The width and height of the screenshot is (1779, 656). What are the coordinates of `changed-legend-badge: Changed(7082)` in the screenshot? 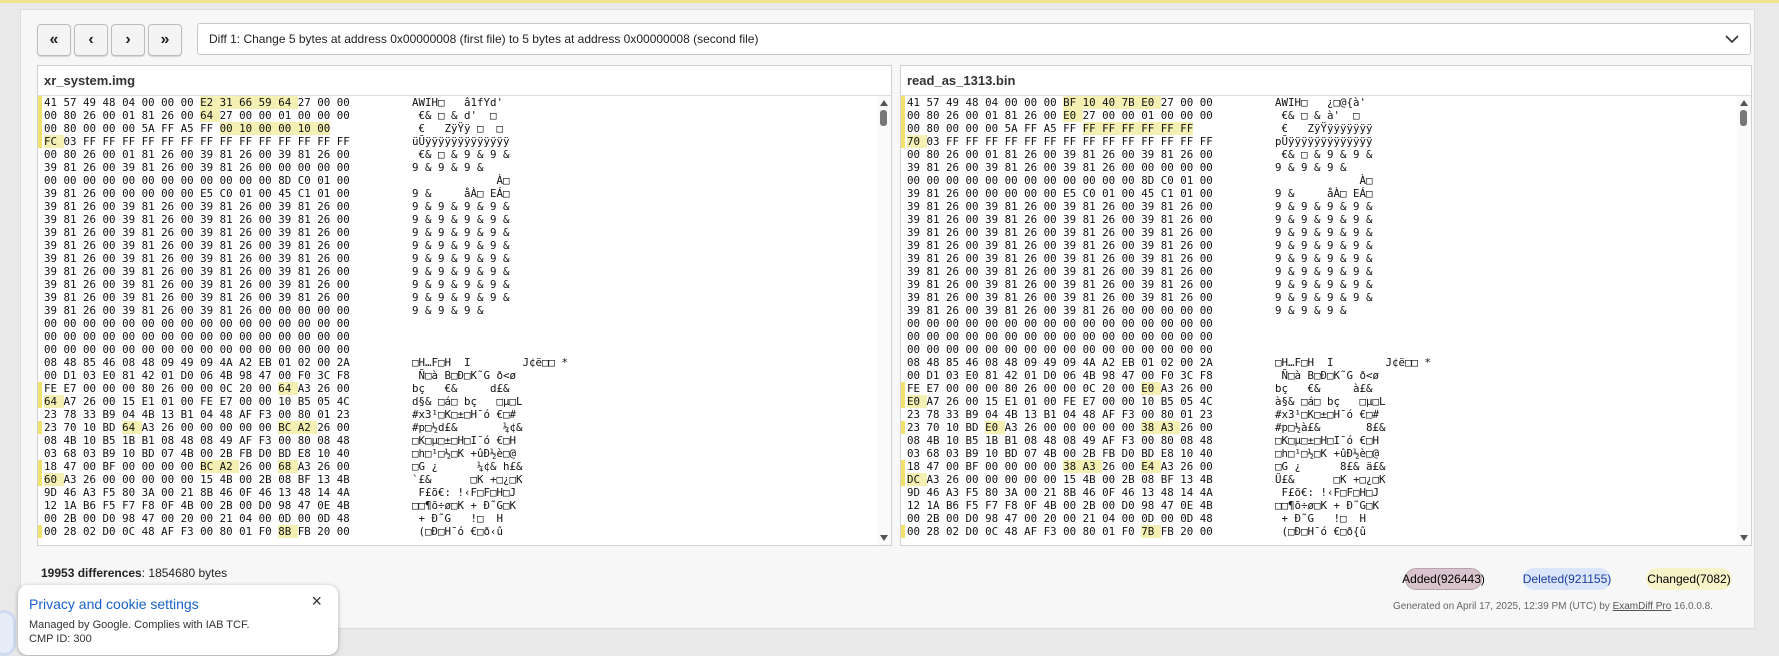 It's located at (1689, 579).